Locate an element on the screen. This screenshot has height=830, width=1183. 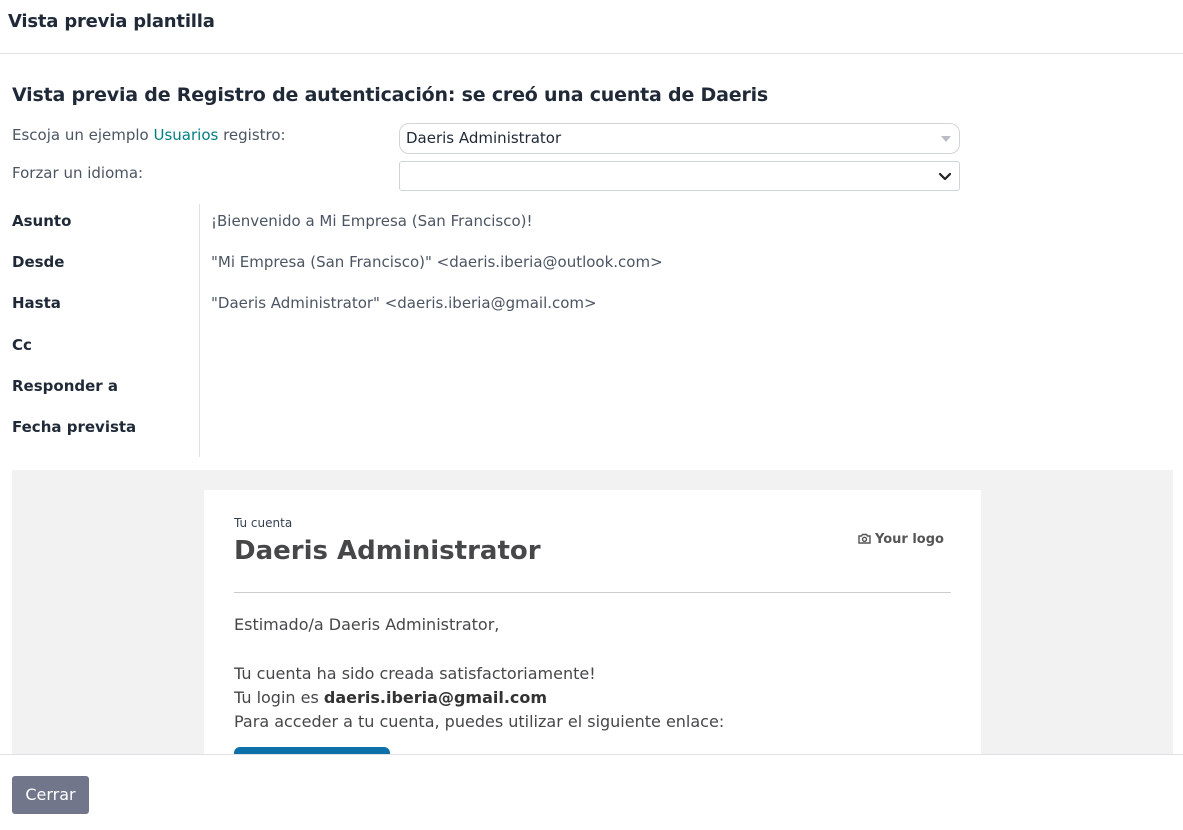
email-access-button is located at coordinates (312, 750).